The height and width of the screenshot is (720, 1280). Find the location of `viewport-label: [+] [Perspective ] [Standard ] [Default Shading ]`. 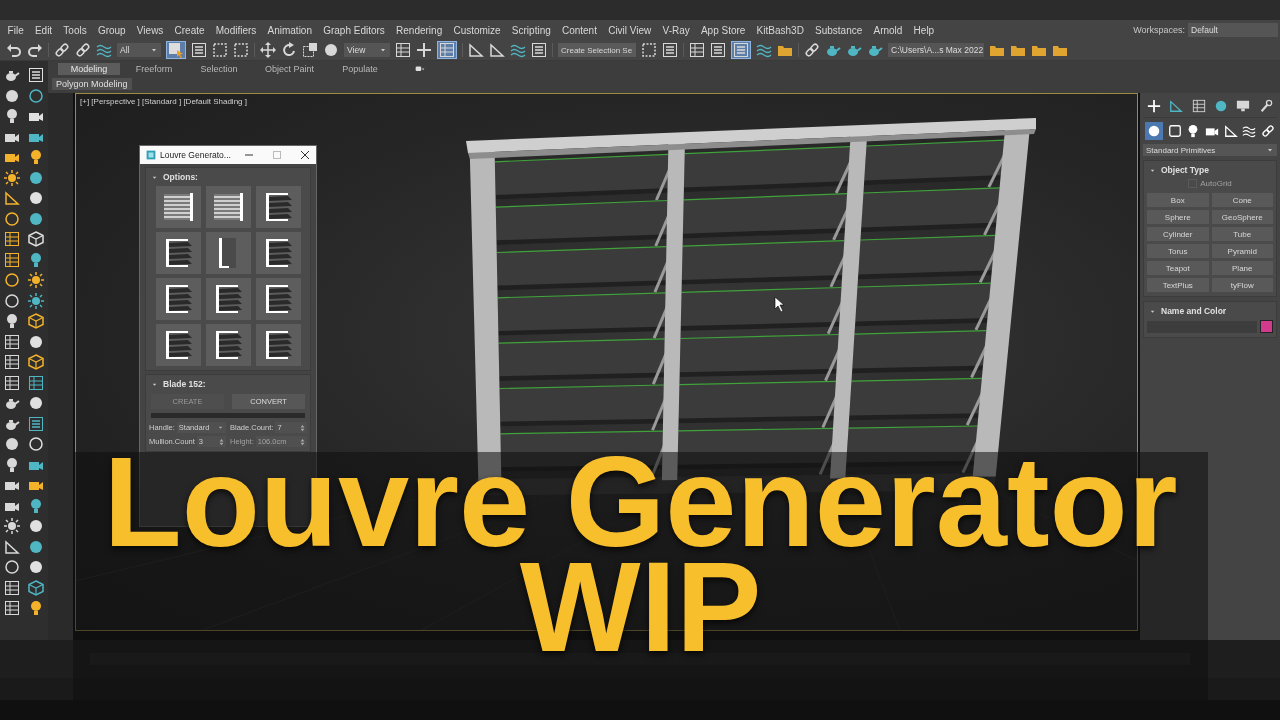

viewport-label: [+] [Perspective ] [Standard ] [Default Shading ] is located at coordinates (163, 101).